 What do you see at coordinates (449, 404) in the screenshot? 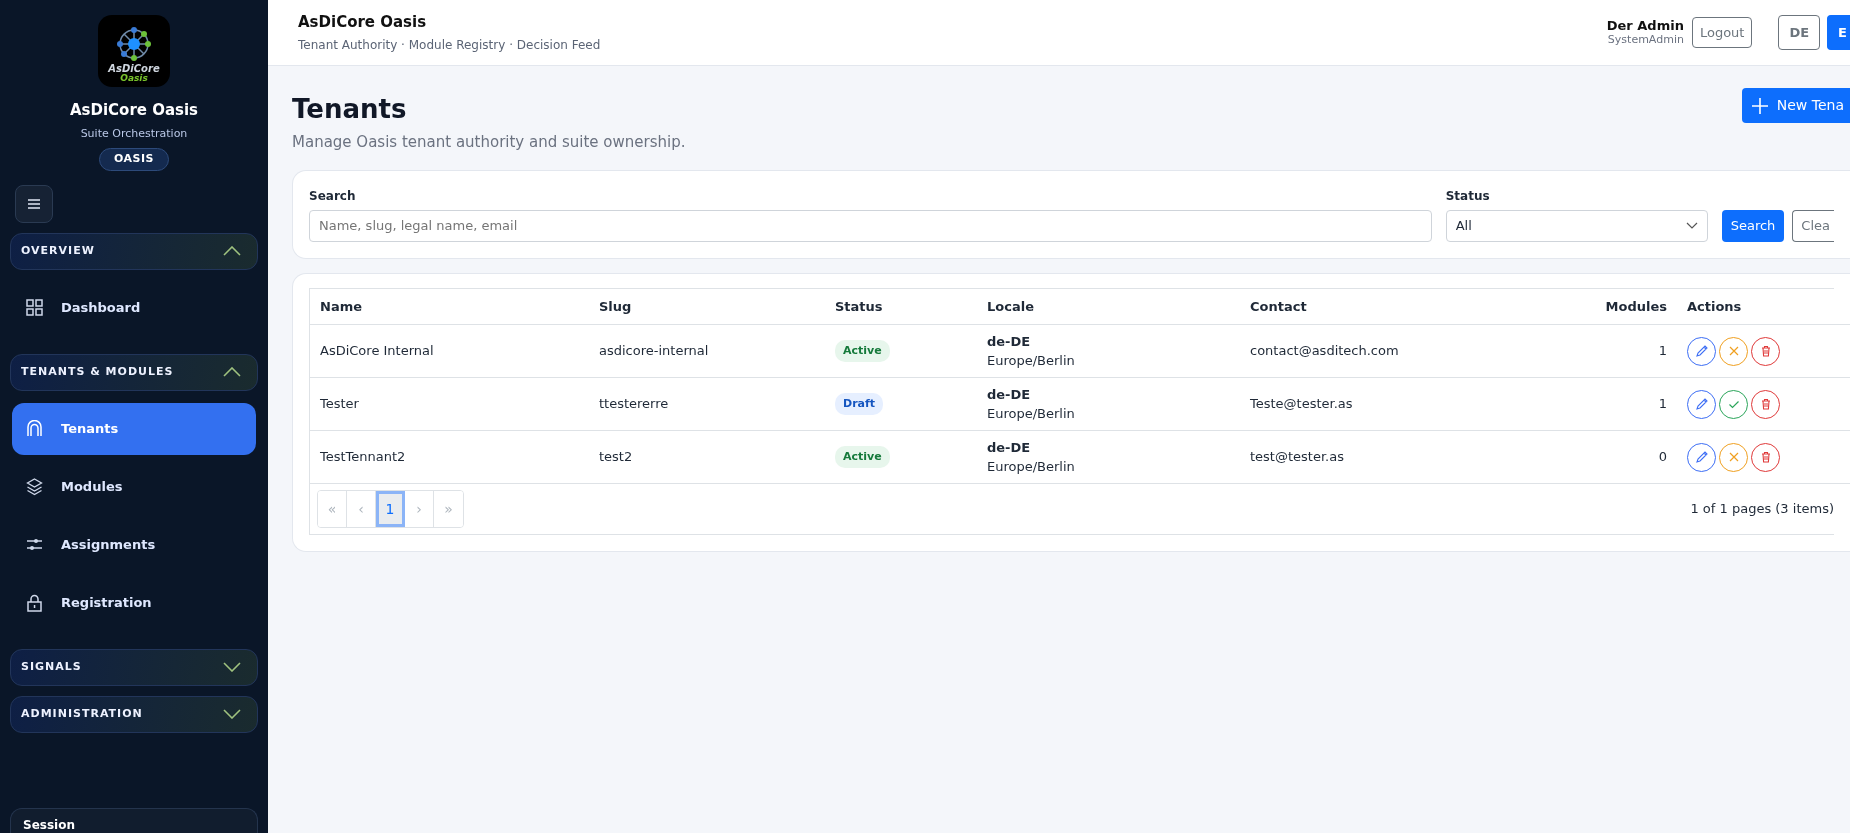
I see `table-cell: Tester` at bounding box center [449, 404].